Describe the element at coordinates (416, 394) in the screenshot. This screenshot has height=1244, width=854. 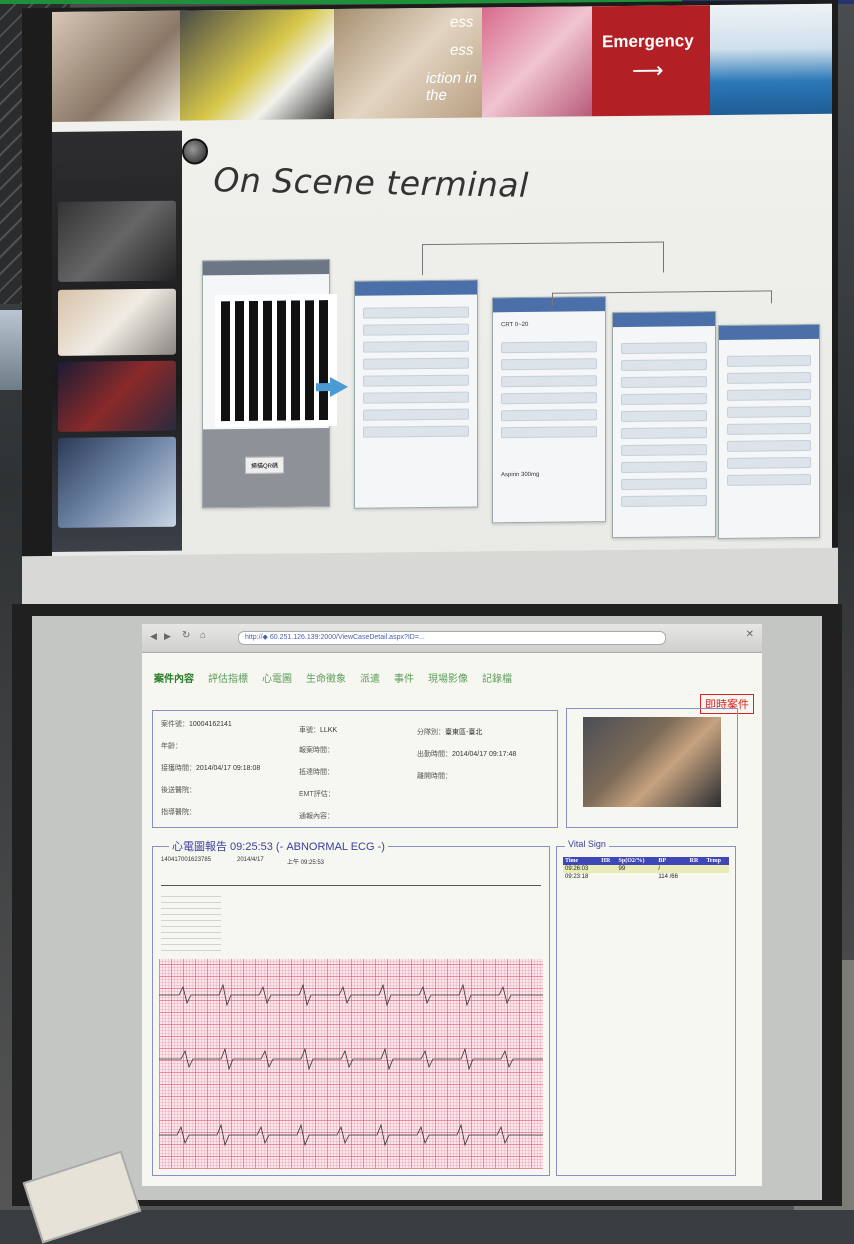
I see `phone-menu` at that location.